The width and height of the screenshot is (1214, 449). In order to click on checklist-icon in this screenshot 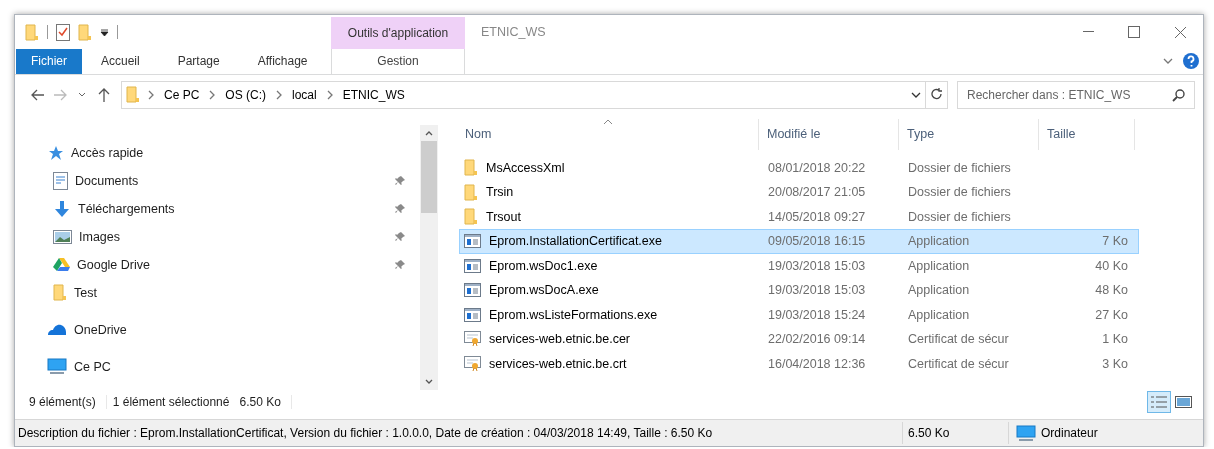, I will do `click(63, 32)`.